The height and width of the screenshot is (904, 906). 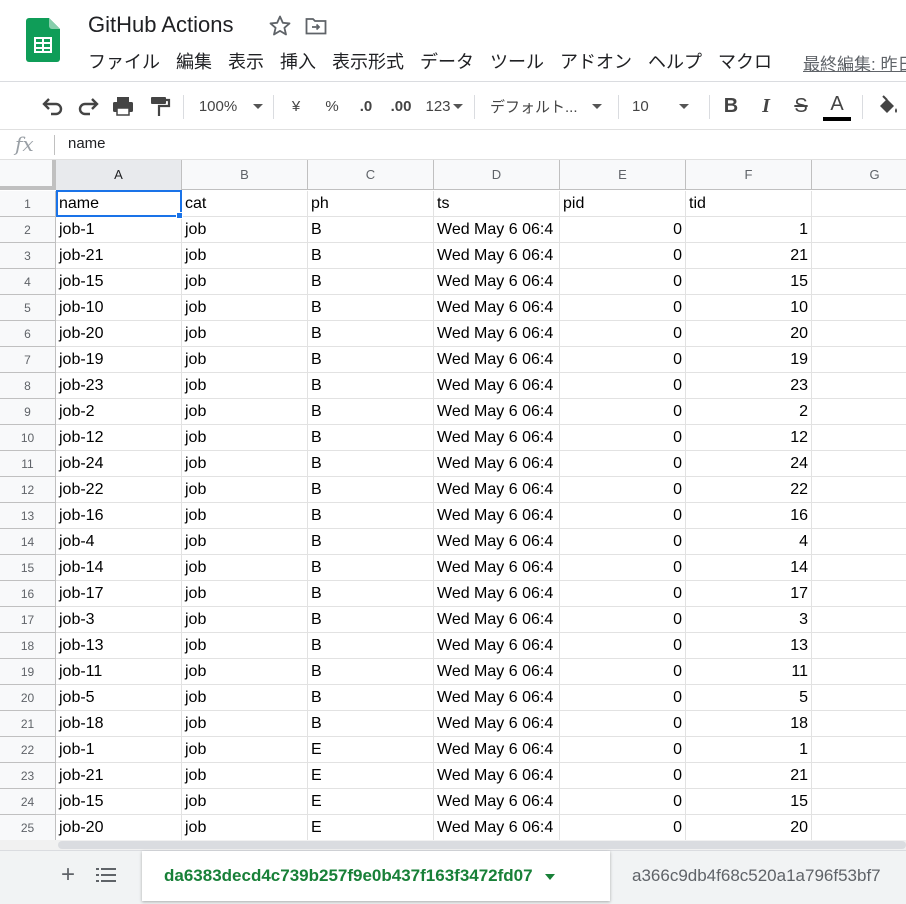 What do you see at coordinates (28, 827) in the screenshot?
I see `row-header: 25` at bounding box center [28, 827].